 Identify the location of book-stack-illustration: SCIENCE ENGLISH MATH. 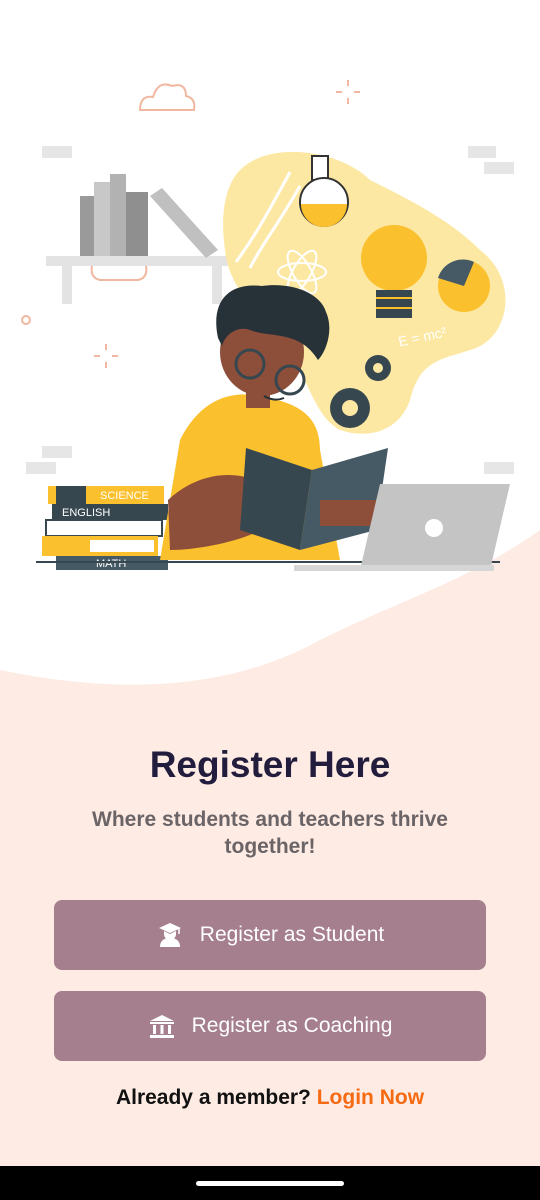
(105, 528).